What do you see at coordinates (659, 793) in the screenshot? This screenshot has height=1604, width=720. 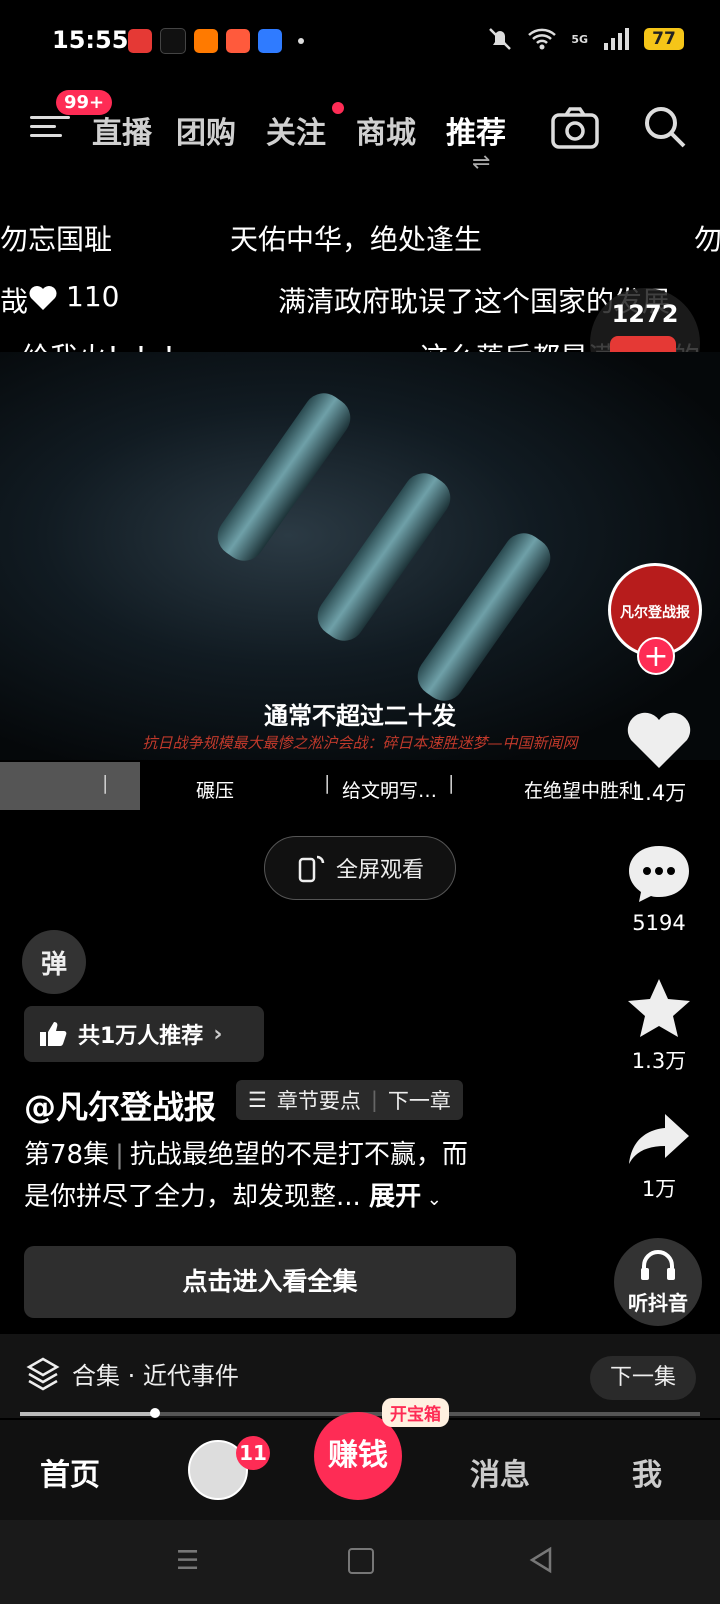 I see `like-count: 1.4万` at bounding box center [659, 793].